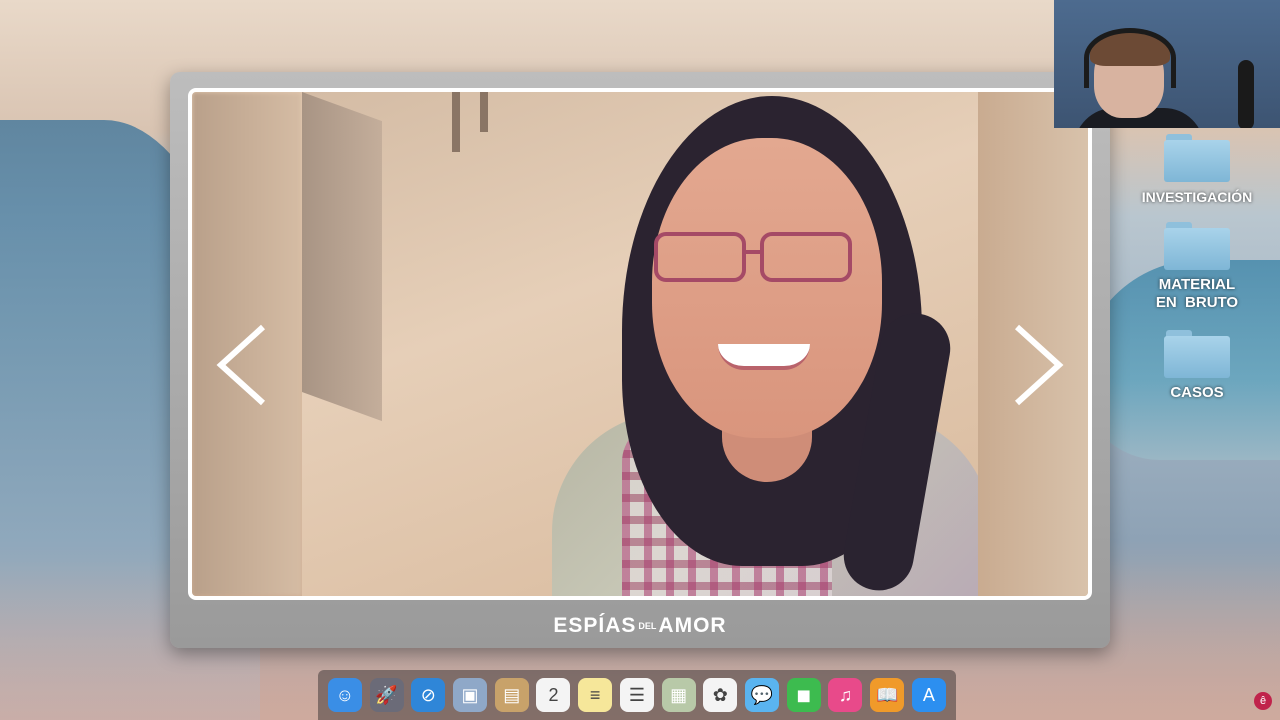  What do you see at coordinates (928, 695) in the screenshot?
I see `app-store-icon: A` at bounding box center [928, 695].